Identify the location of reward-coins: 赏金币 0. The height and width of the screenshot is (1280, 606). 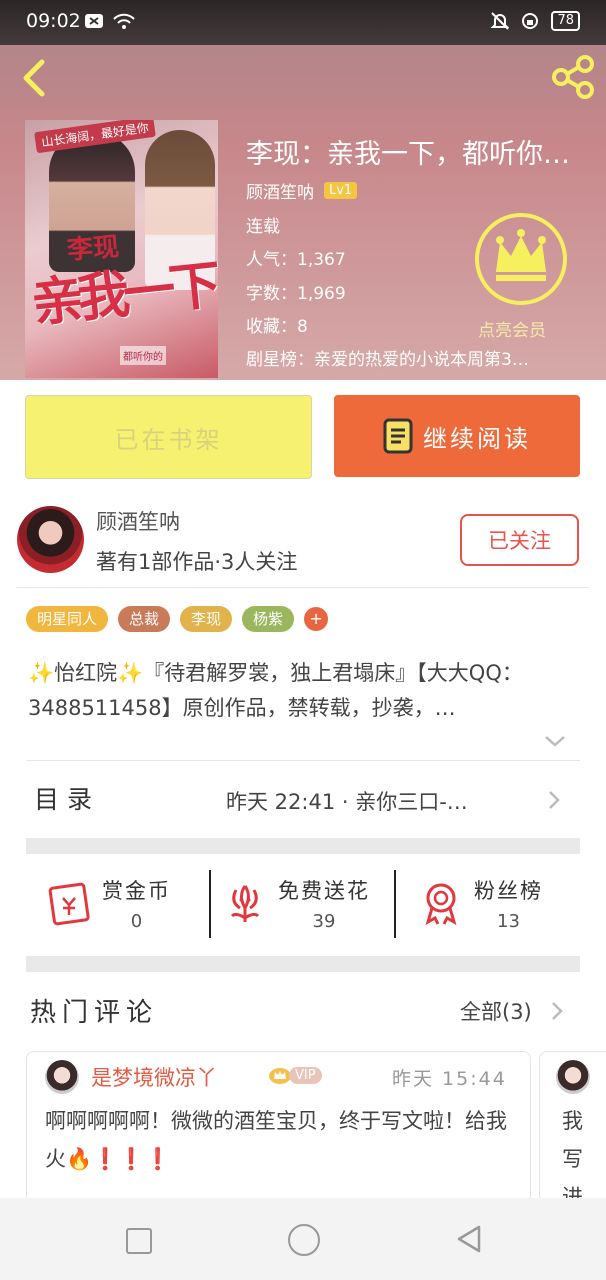
(108, 903).